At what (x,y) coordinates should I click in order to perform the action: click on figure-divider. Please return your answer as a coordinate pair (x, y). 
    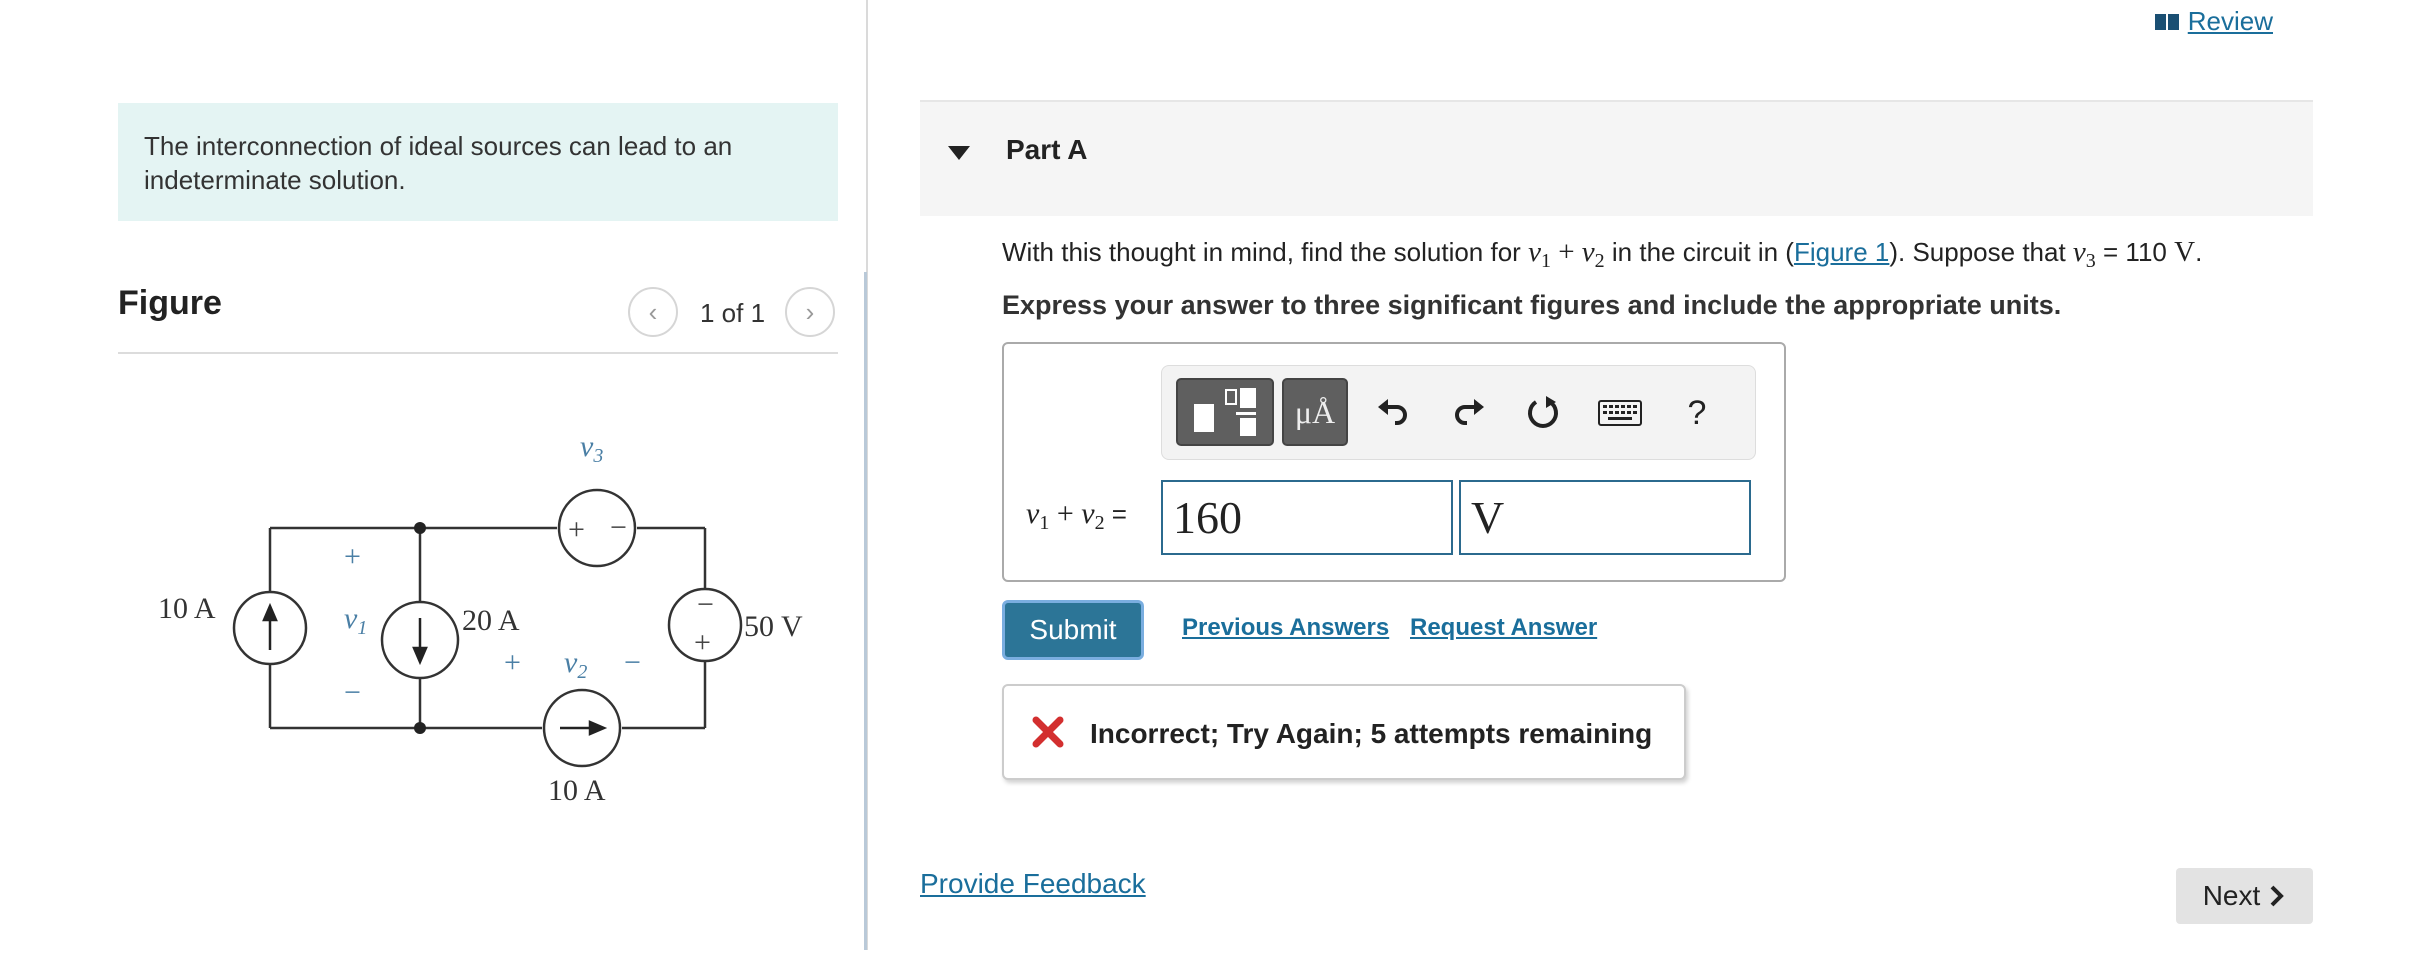
    Looking at the image, I should click on (478, 353).